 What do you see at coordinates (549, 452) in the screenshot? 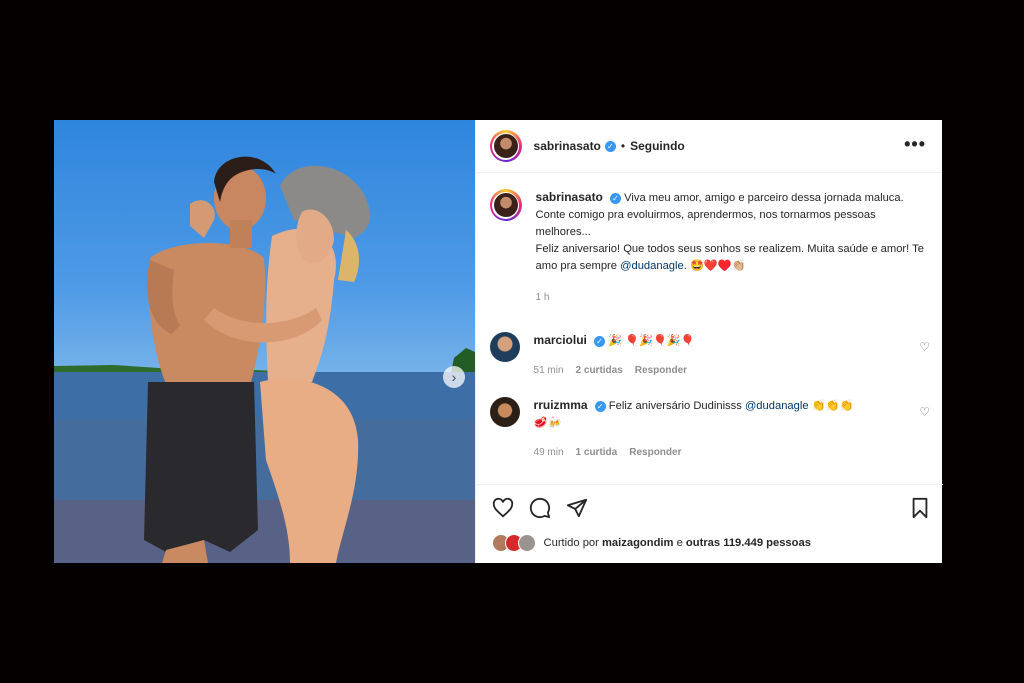
I see `comment-time: 49 min` at bounding box center [549, 452].